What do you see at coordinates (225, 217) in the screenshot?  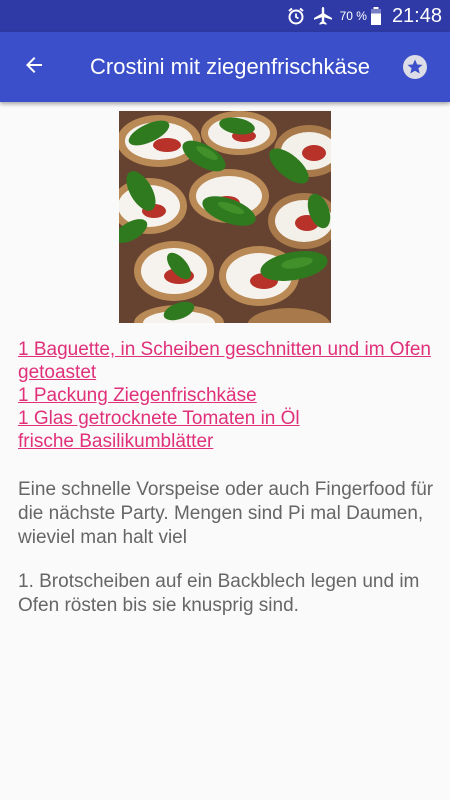 I see `recipe-photo` at bounding box center [225, 217].